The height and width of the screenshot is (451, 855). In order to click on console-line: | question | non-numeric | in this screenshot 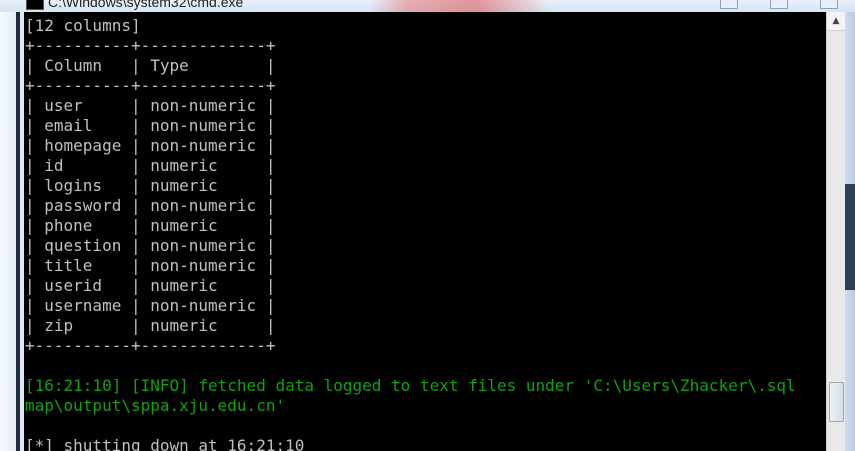, I will do `click(150, 245)`.